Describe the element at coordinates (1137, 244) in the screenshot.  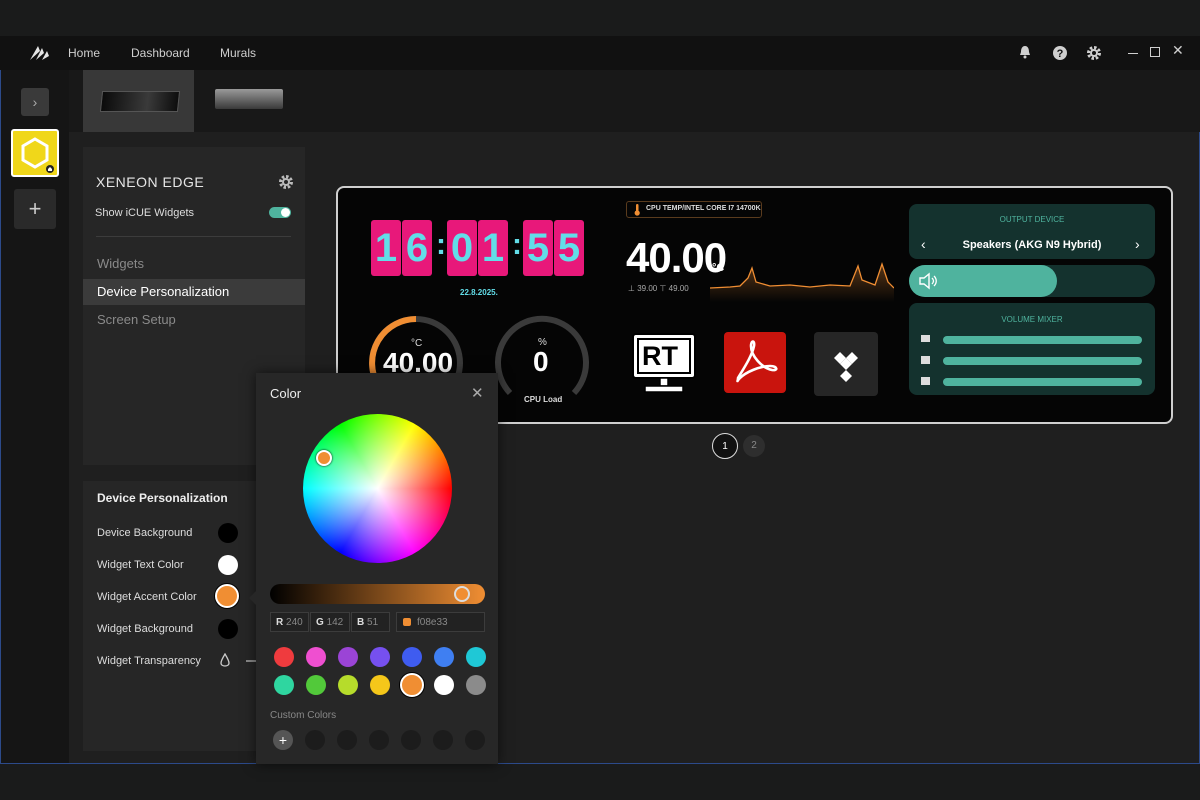
I see `next-device-chevron-icon: ›` at that location.